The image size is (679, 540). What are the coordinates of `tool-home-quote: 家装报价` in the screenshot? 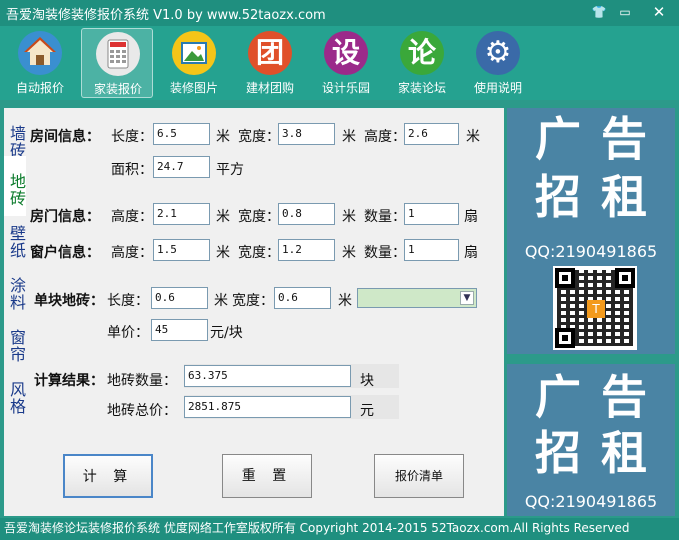 It's located at (117, 63).